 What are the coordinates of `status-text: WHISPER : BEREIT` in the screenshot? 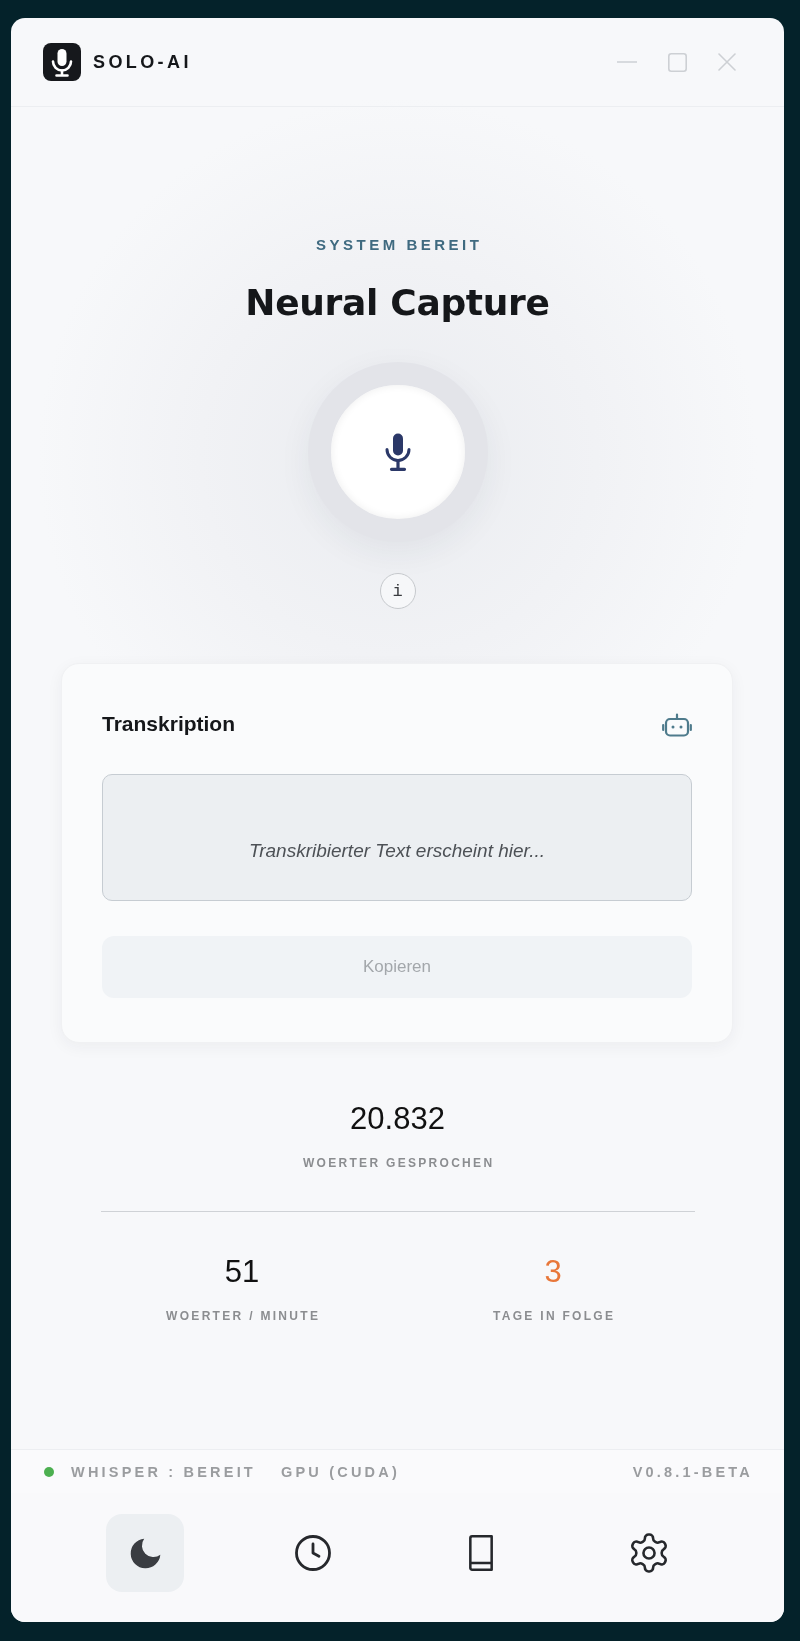 It's located at (163, 1471).